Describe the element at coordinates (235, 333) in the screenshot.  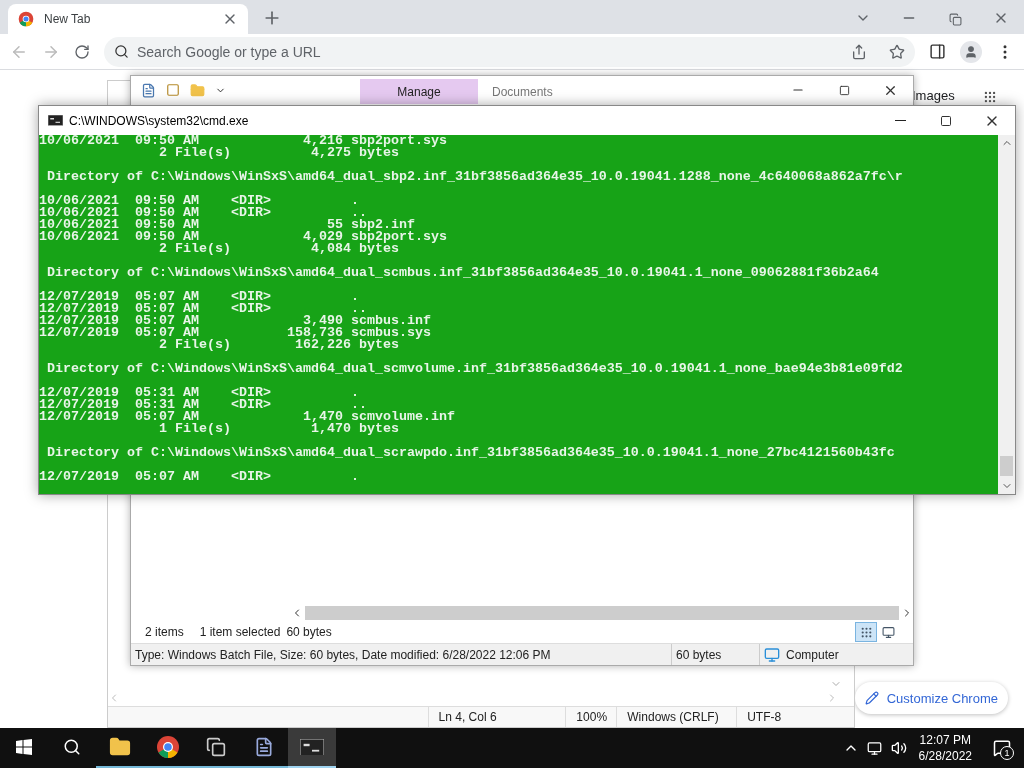
I see `console-line: 12/07/2019 05:07 AM 158,736 scmbus.sys` at that location.